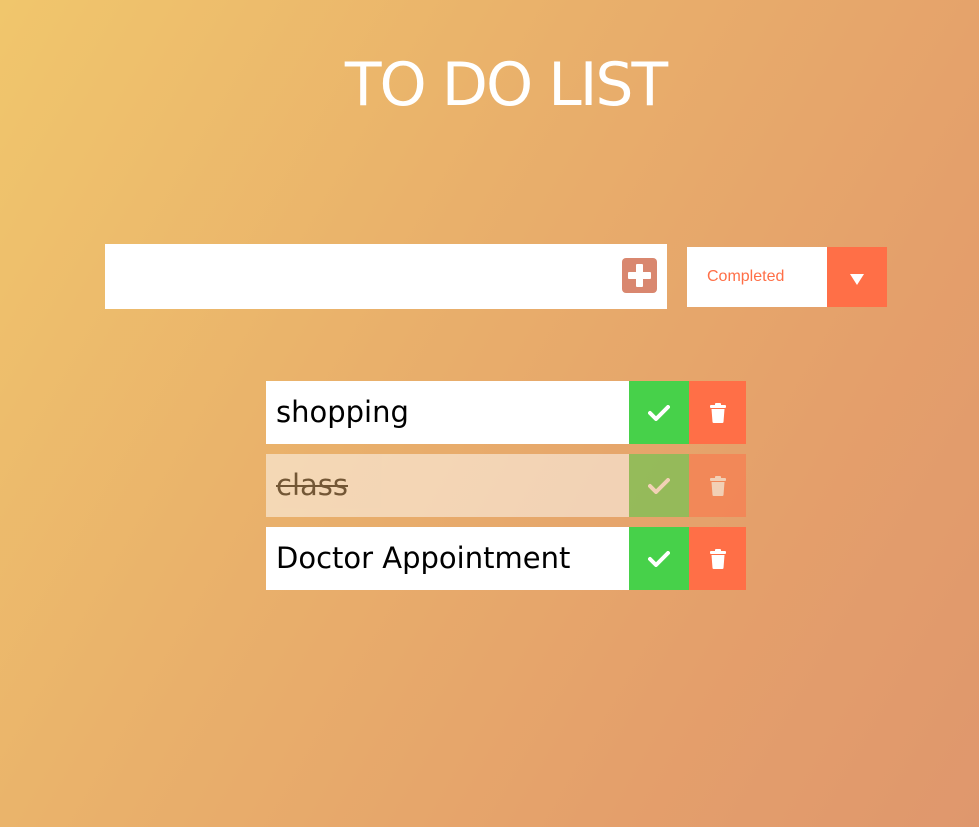 Image resolution: width=979 pixels, height=827 pixels. What do you see at coordinates (857, 279) in the screenshot?
I see `caret-down-icon` at bounding box center [857, 279].